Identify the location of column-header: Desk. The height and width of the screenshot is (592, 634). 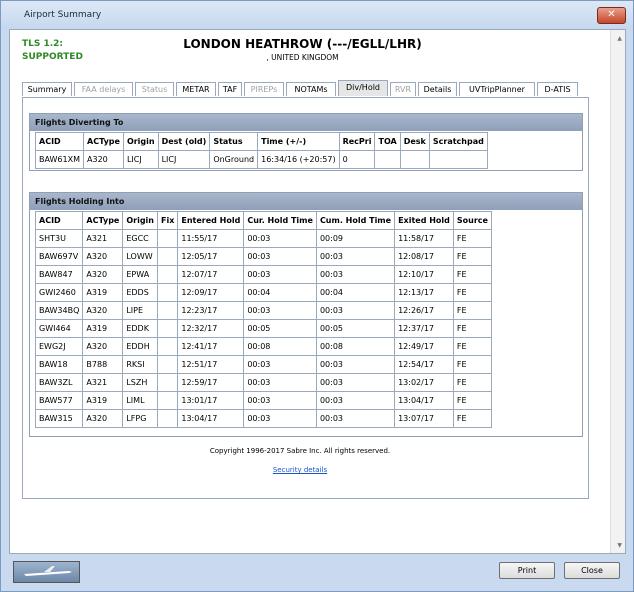
(414, 141).